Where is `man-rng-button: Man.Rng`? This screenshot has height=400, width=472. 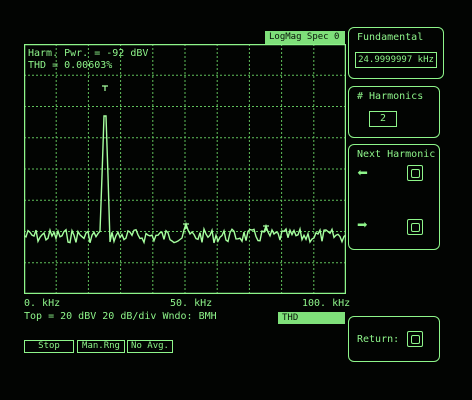 man-rng-button: Man.Rng is located at coordinates (101, 346).